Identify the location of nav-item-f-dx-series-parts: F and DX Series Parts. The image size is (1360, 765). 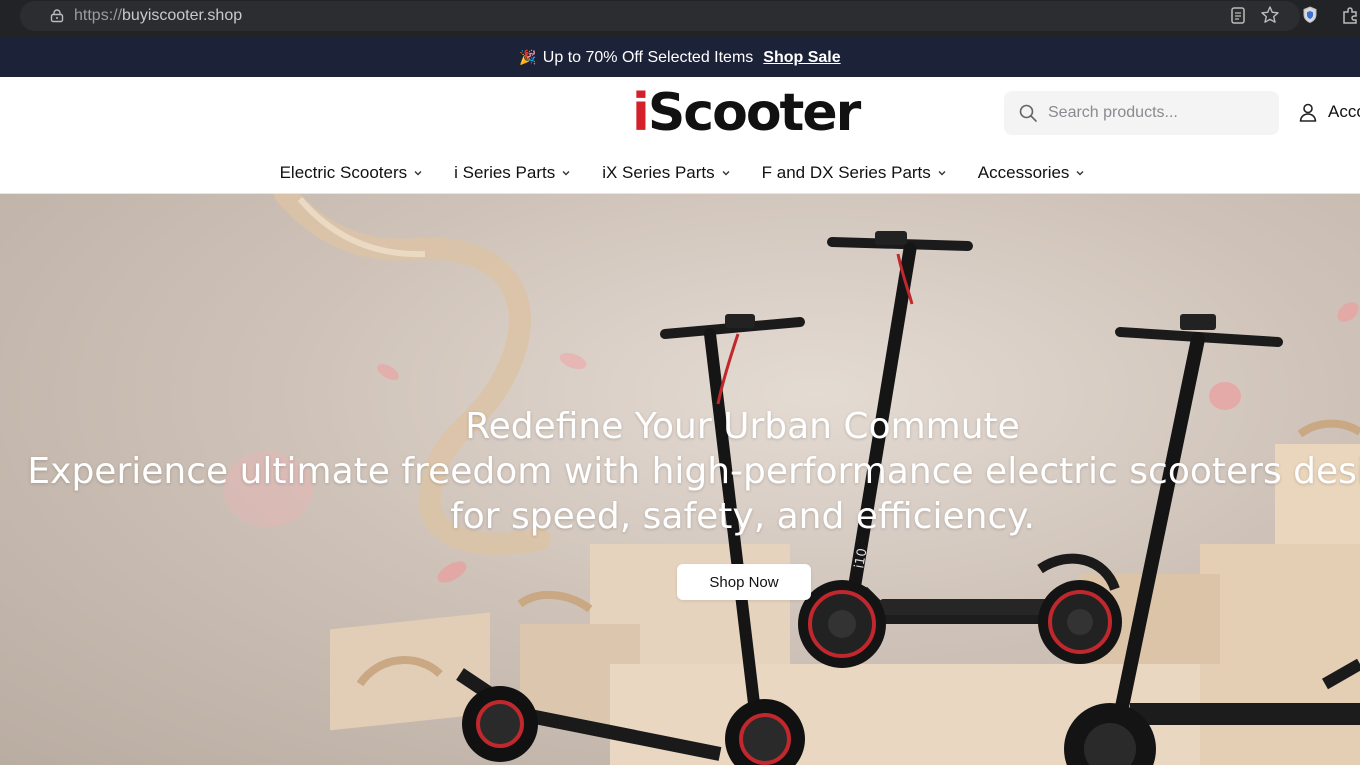
(854, 173).